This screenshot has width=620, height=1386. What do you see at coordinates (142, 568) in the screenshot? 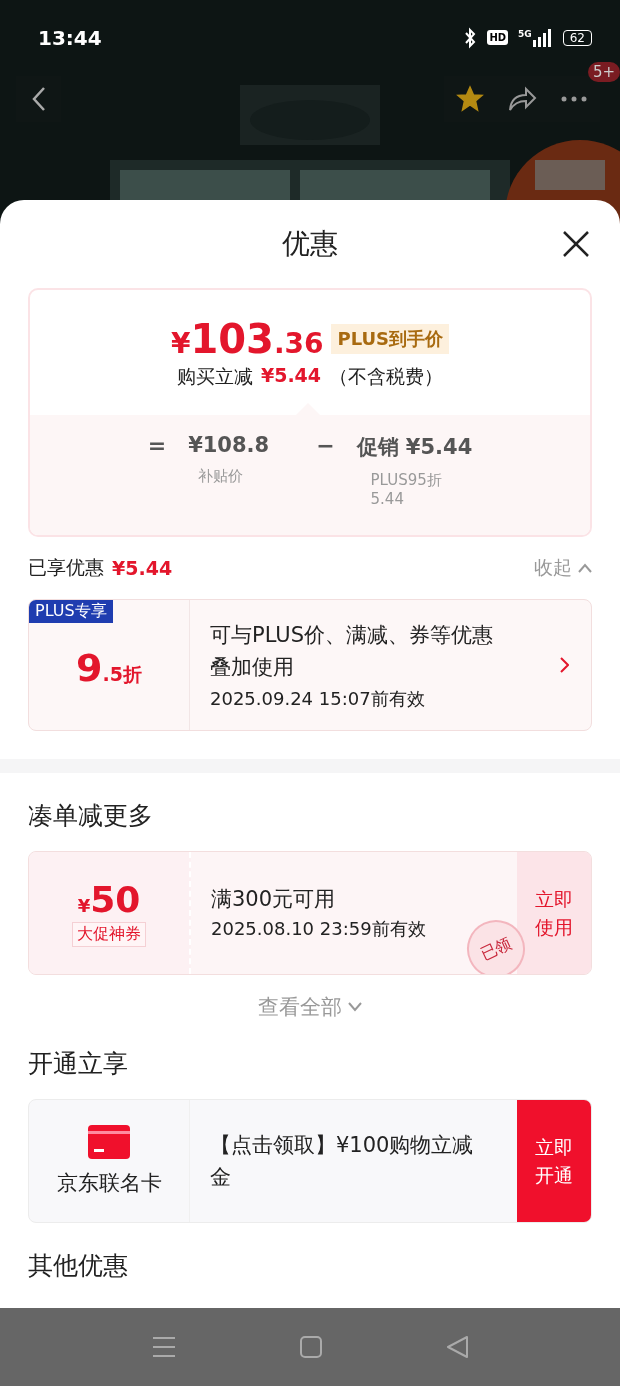
I see `discount-amount: ¥5.44` at bounding box center [142, 568].